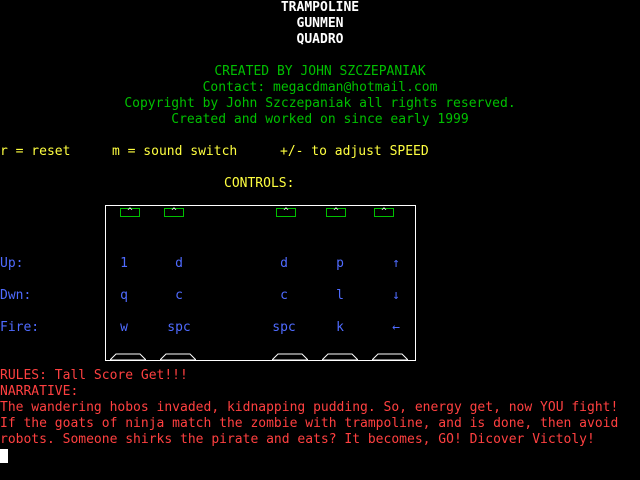 This screenshot has height=480, width=640. What do you see at coordinates (354, 151) in the screenshot?
I see `hotkey-speed: +/- to adjust SPEED` at bounding box center [354, 151].